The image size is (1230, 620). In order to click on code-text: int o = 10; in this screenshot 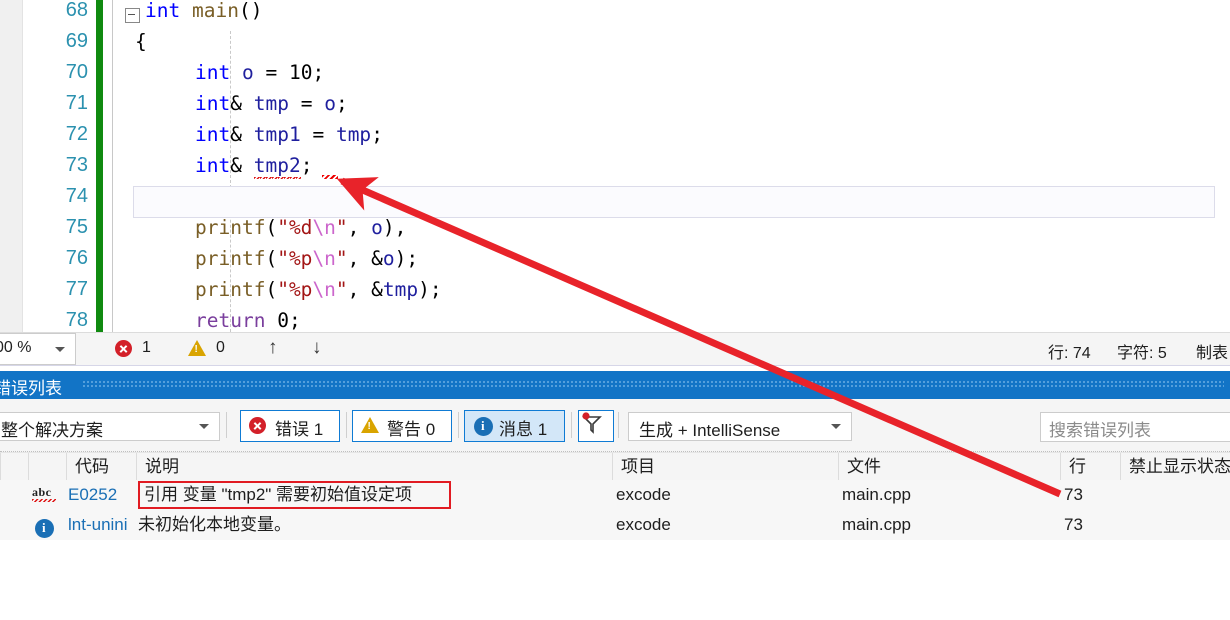, I will do `click(260, 72)`.